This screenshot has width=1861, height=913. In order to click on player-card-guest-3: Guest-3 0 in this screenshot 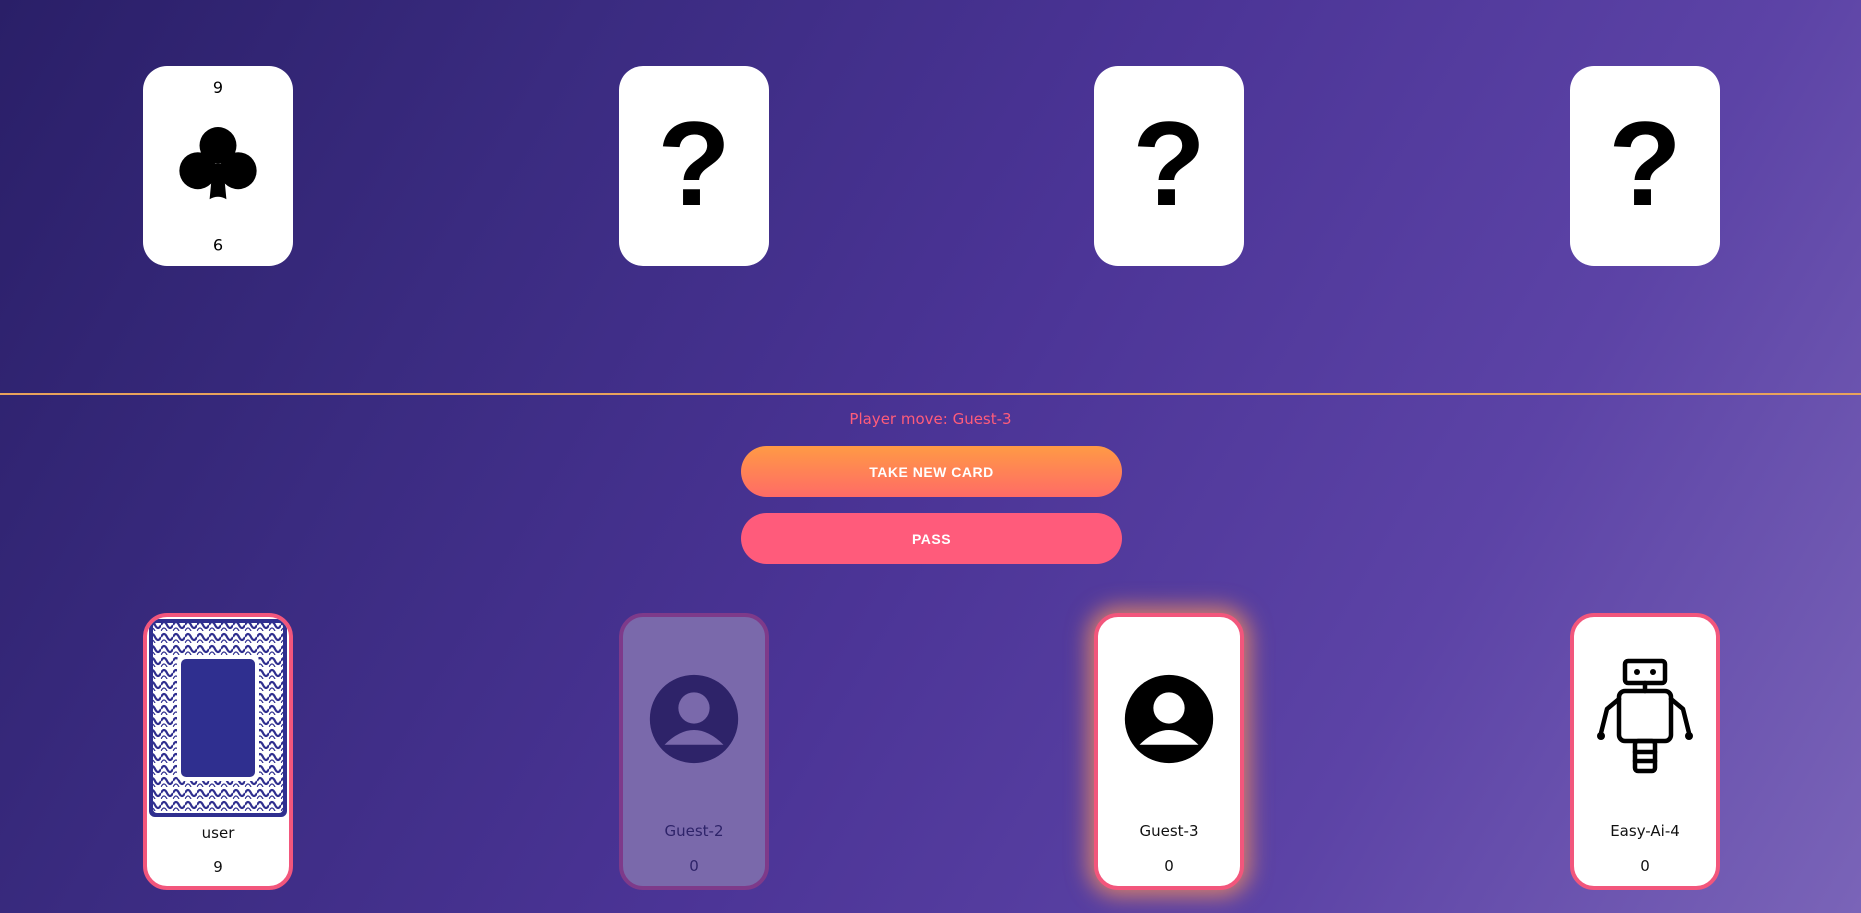, I will do `click(1169, 751)`.